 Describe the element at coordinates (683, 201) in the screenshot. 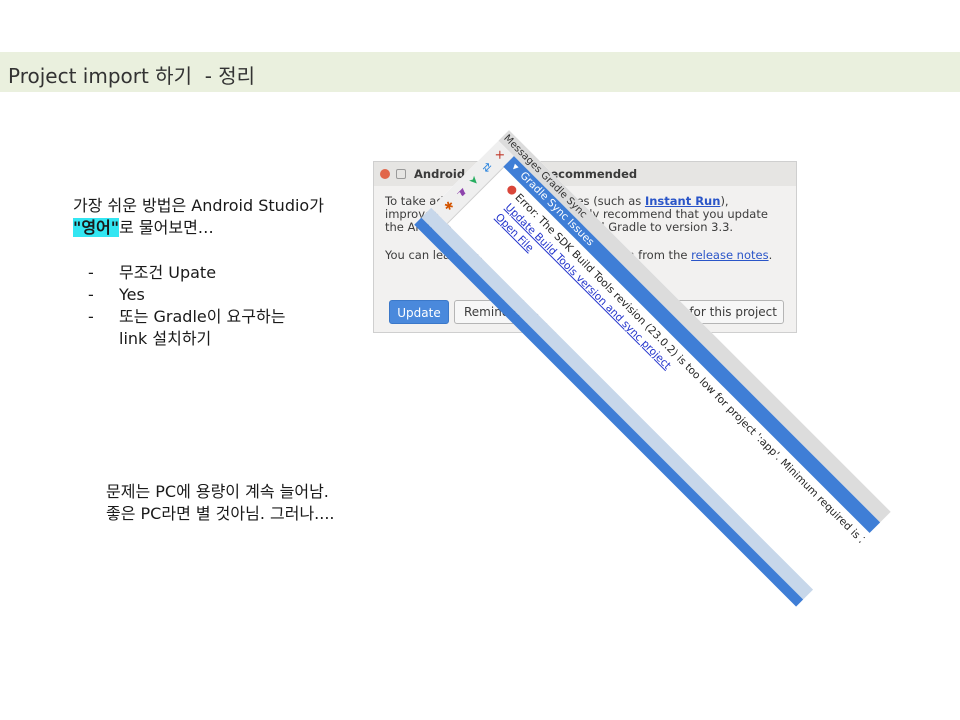

I see `instant-run-link: Instant Run` at that location.